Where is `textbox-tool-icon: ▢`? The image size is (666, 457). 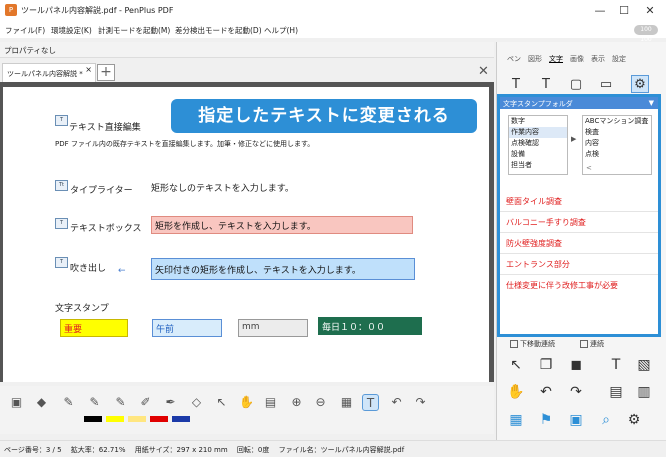 textbox-tool-icon: ▢ is located at coordinates (576, 85).